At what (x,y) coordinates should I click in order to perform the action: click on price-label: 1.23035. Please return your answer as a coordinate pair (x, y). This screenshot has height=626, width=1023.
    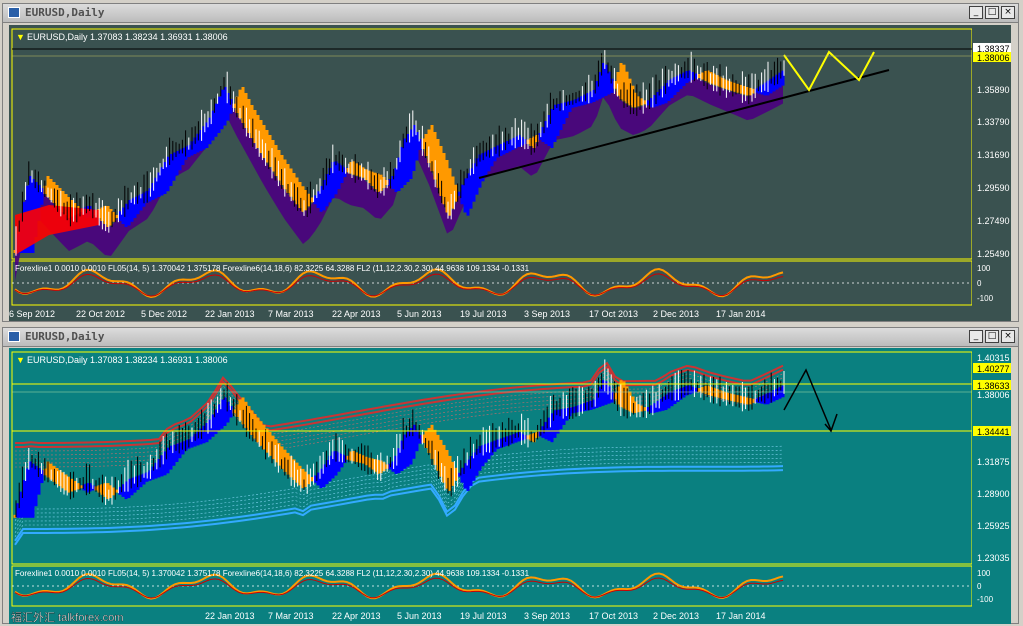
    Looking at the image, I should click on (993, 558).